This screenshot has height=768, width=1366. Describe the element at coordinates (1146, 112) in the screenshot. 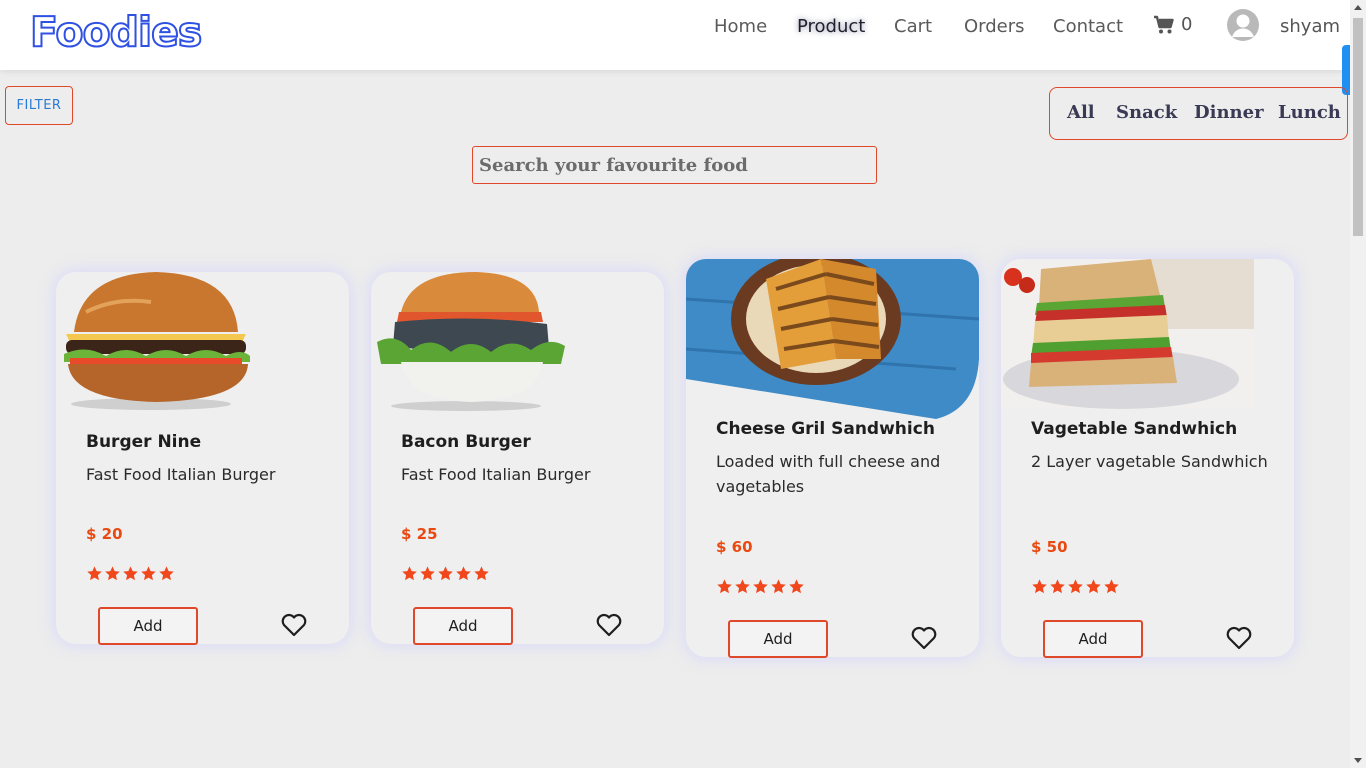

I see `category-snack: Snack` at that location.